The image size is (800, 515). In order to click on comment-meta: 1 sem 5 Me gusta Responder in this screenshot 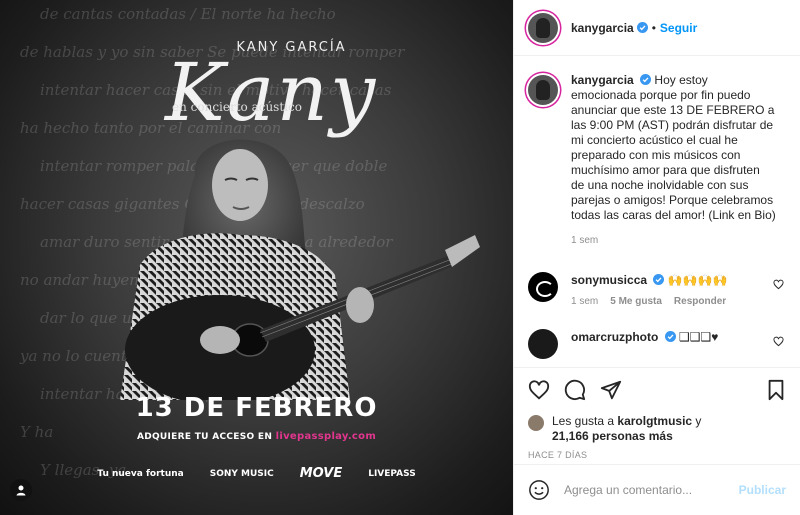, I will do `click(649, 301)`.